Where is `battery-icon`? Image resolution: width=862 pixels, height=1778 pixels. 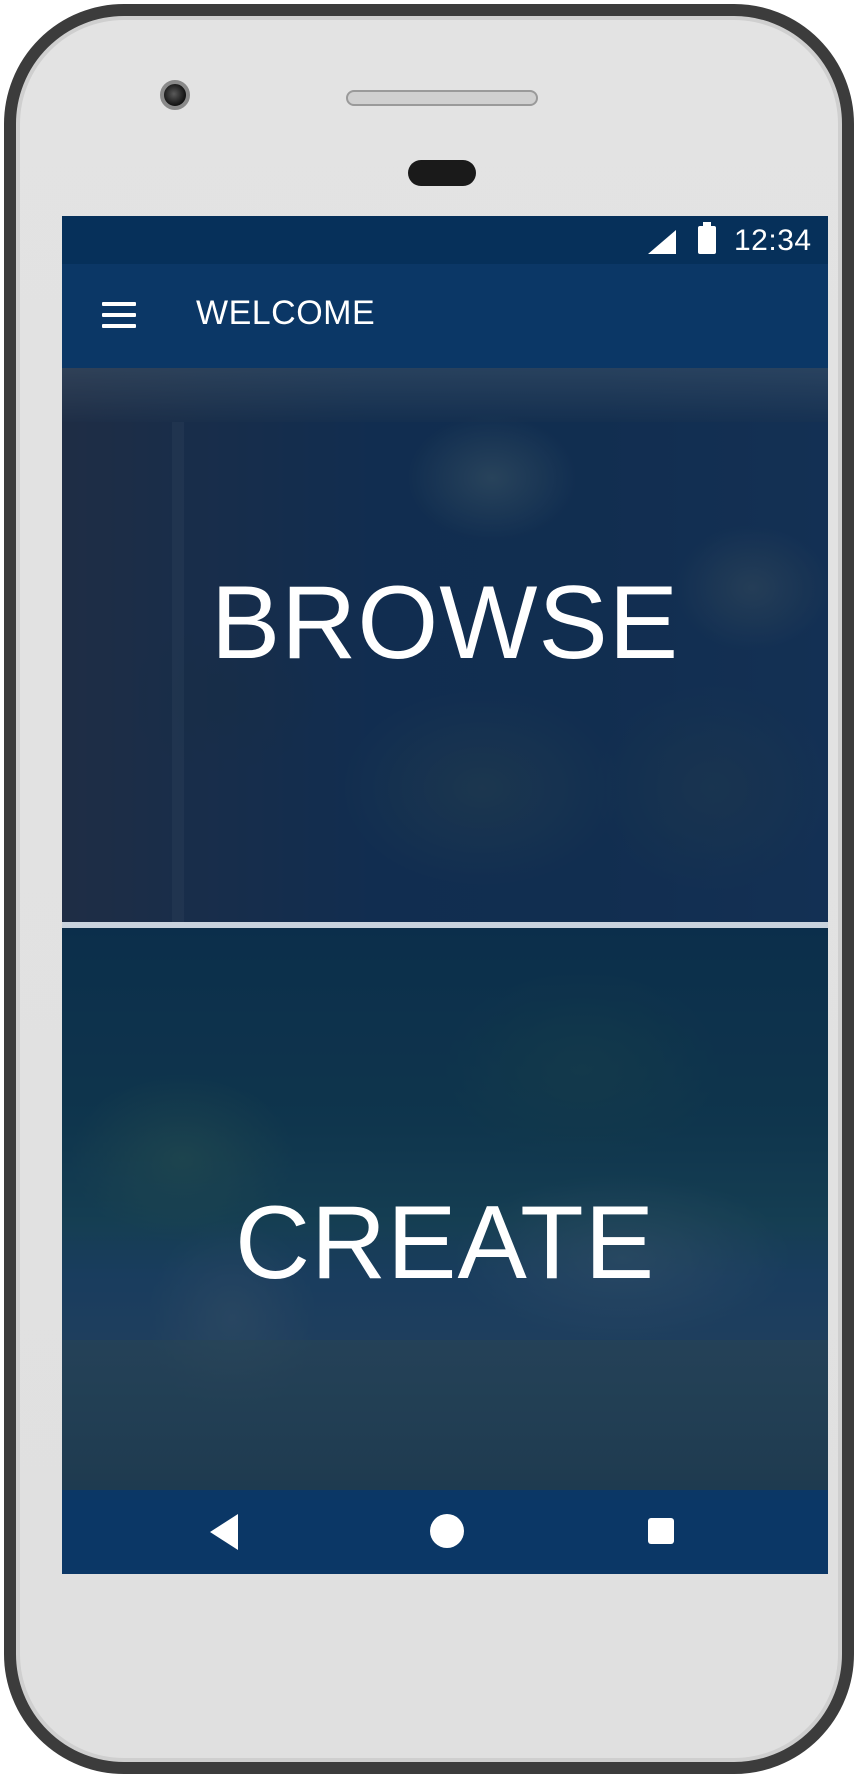 battery-icon is located at coordinates (707, 238).